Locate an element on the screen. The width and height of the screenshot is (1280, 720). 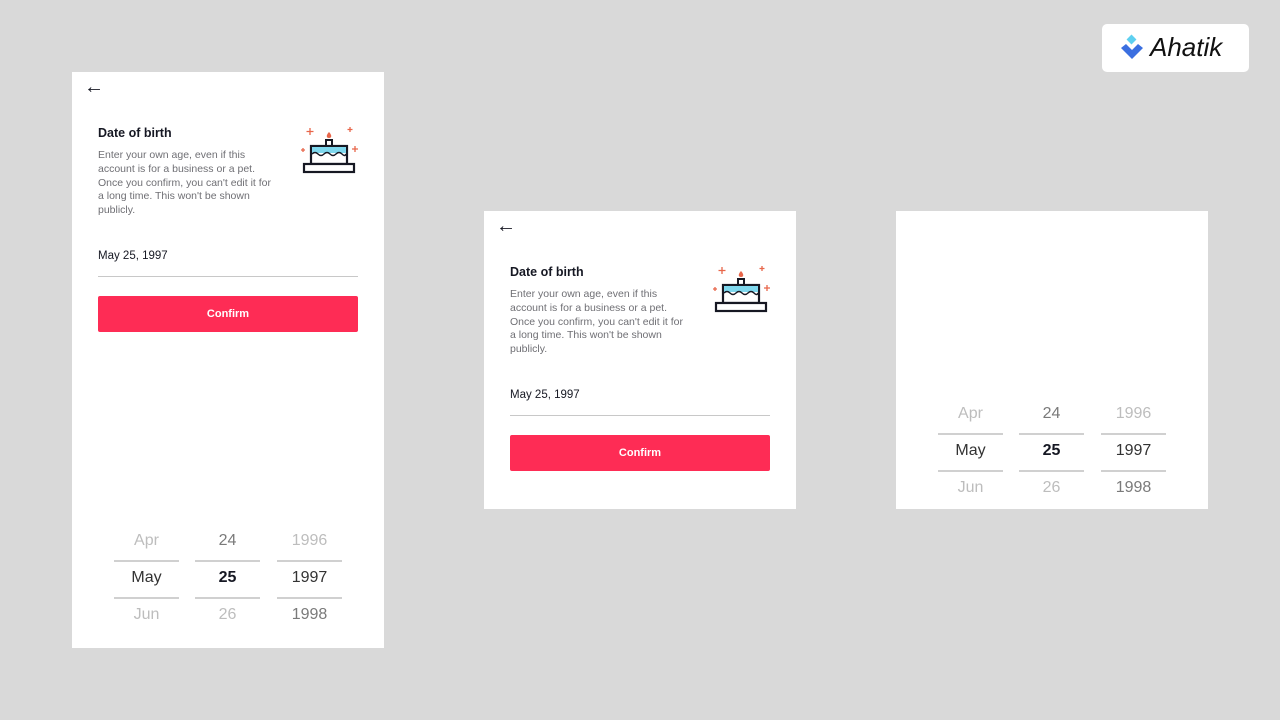
ahatik-logo-text: Ahatik is located at coordinates (1186, 47).